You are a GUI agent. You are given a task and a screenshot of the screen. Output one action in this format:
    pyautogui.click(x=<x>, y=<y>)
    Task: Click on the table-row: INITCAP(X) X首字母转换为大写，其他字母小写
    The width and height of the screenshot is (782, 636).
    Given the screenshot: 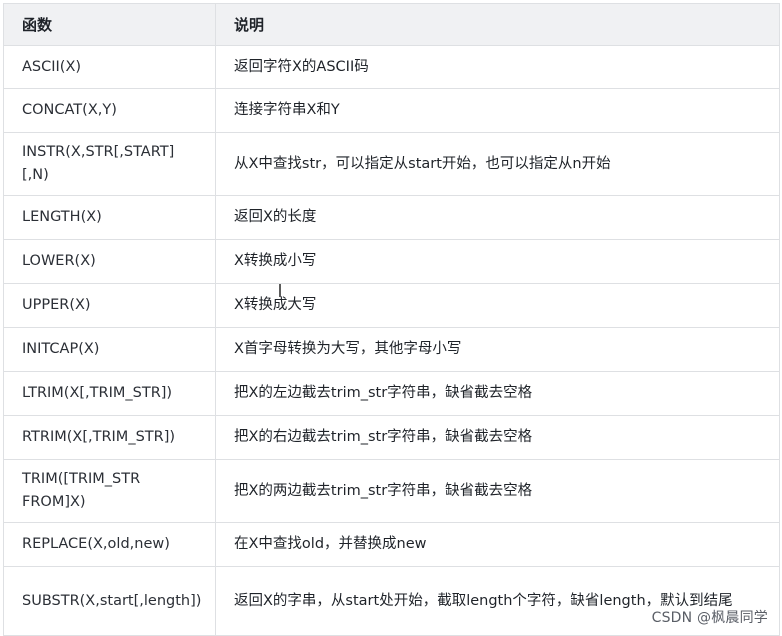 What is the action you would take?
    pyautogui.click(x=391, y=349)
    